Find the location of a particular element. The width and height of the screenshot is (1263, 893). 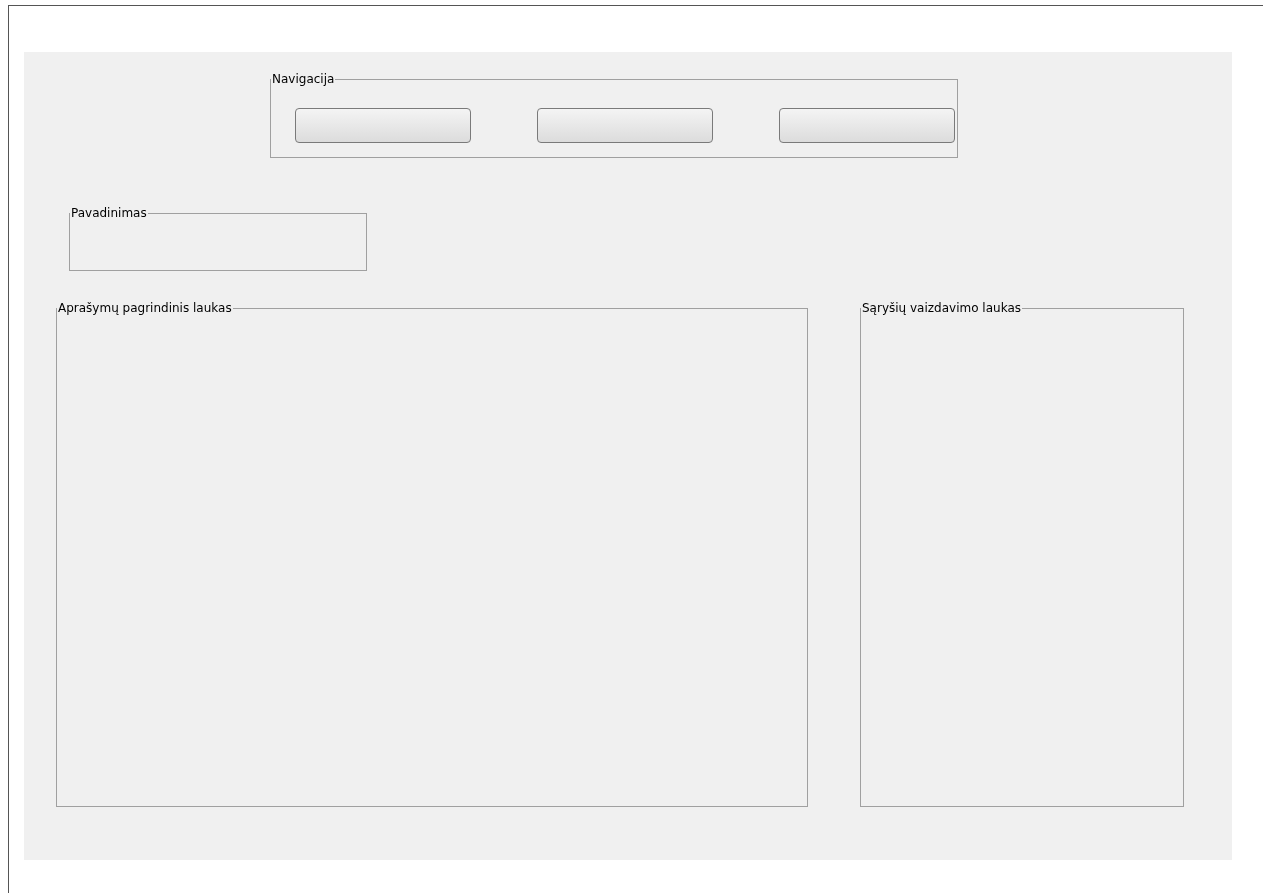

group-title: Navigacija is located at coordinates (303, 79).